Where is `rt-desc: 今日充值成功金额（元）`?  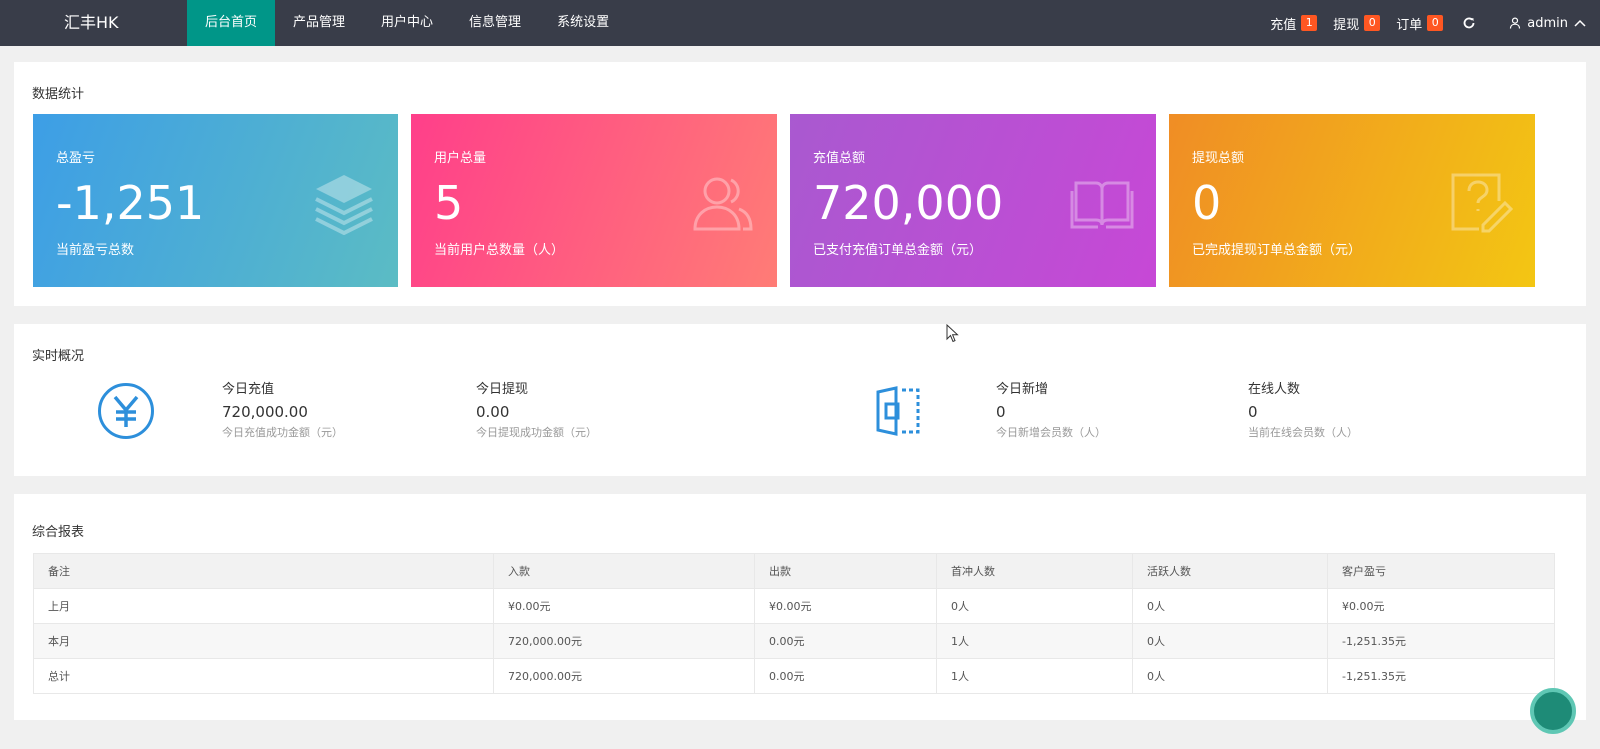 rt-desc: 今日充值成功金额（元） is located at coordinates (282, 432).